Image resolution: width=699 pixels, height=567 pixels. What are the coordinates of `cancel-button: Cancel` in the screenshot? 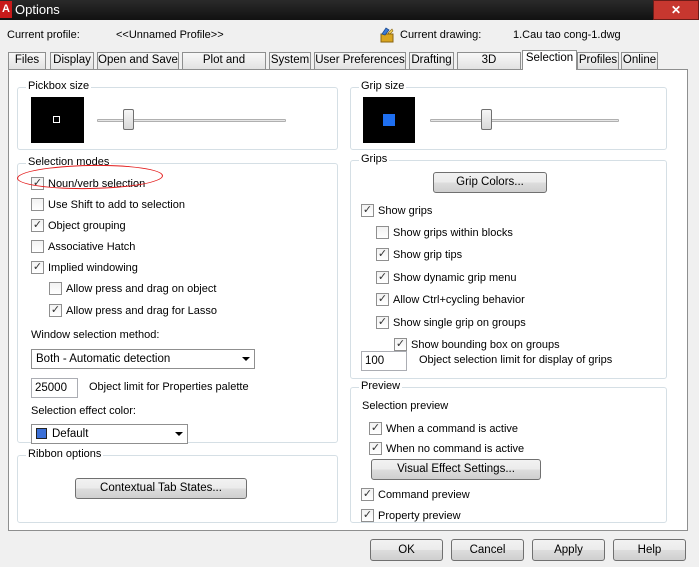 It's located at (487, 550).